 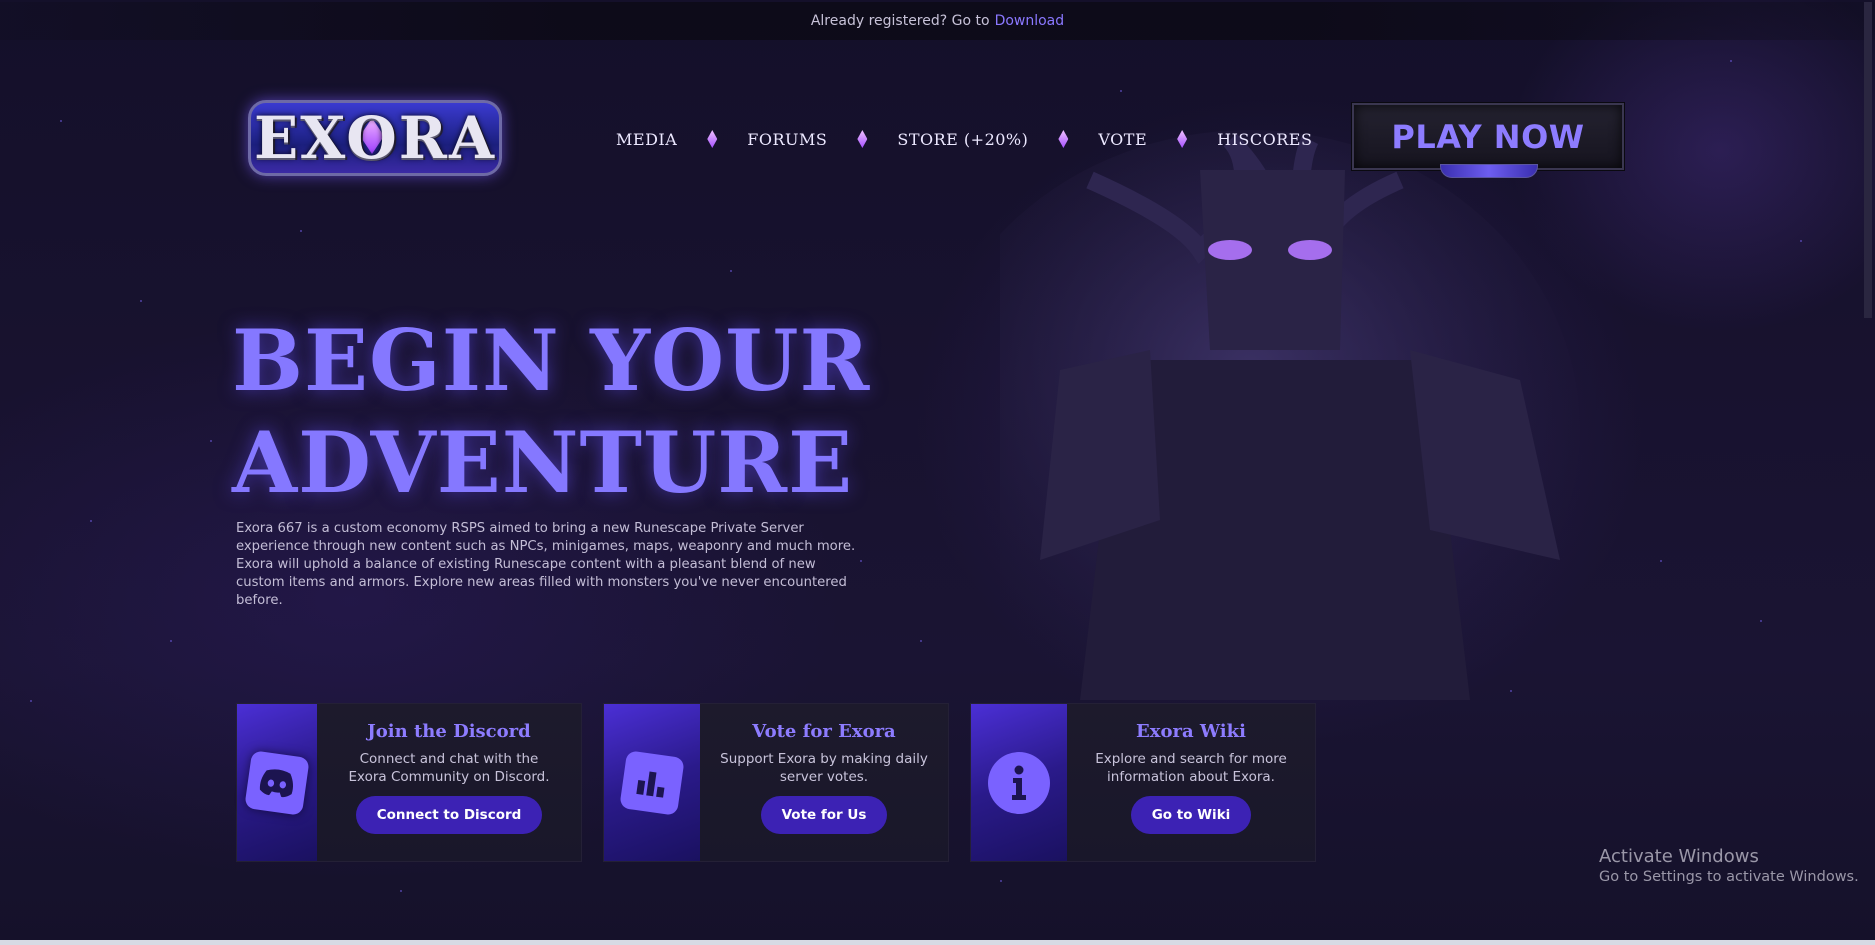 What do you see at coordinates (1122, 139) in the screenshot?
I see `nav-vote: VOTE` at bounding box center [1122, 139].